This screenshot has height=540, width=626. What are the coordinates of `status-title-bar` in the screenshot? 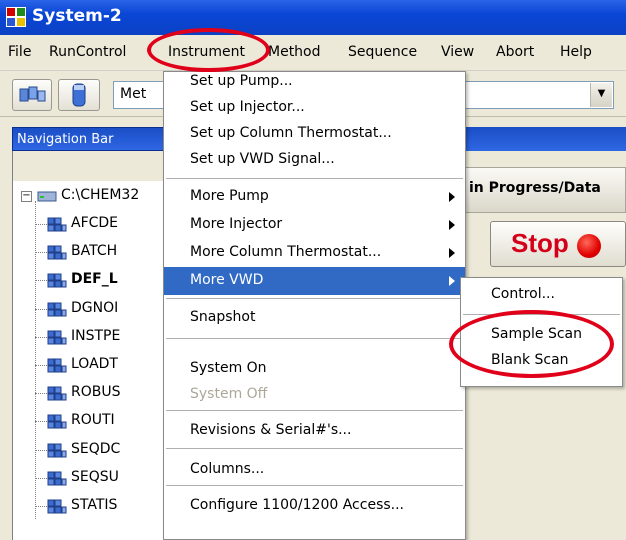 It's located at (543, 139).